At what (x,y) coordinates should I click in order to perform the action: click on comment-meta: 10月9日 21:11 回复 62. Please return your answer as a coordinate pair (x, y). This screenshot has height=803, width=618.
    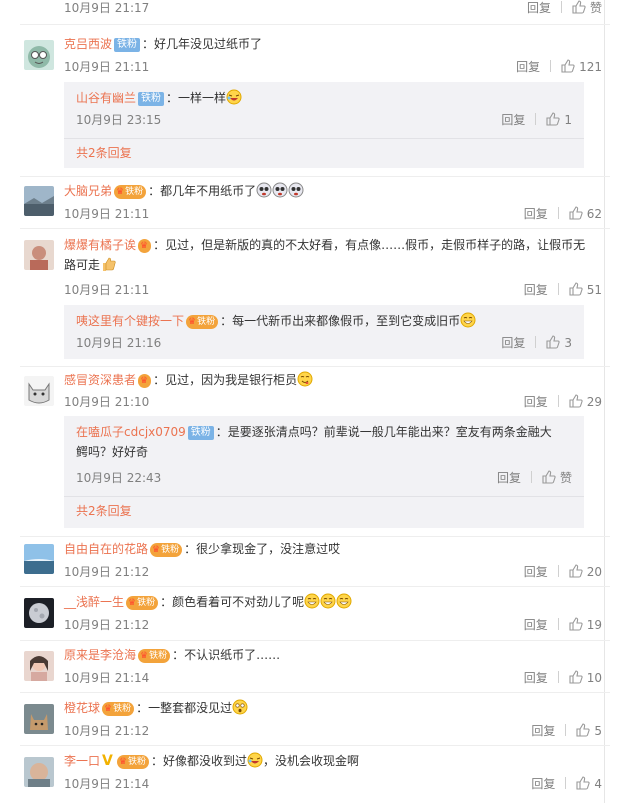
    Looking at the image, I should click on (333, 214).